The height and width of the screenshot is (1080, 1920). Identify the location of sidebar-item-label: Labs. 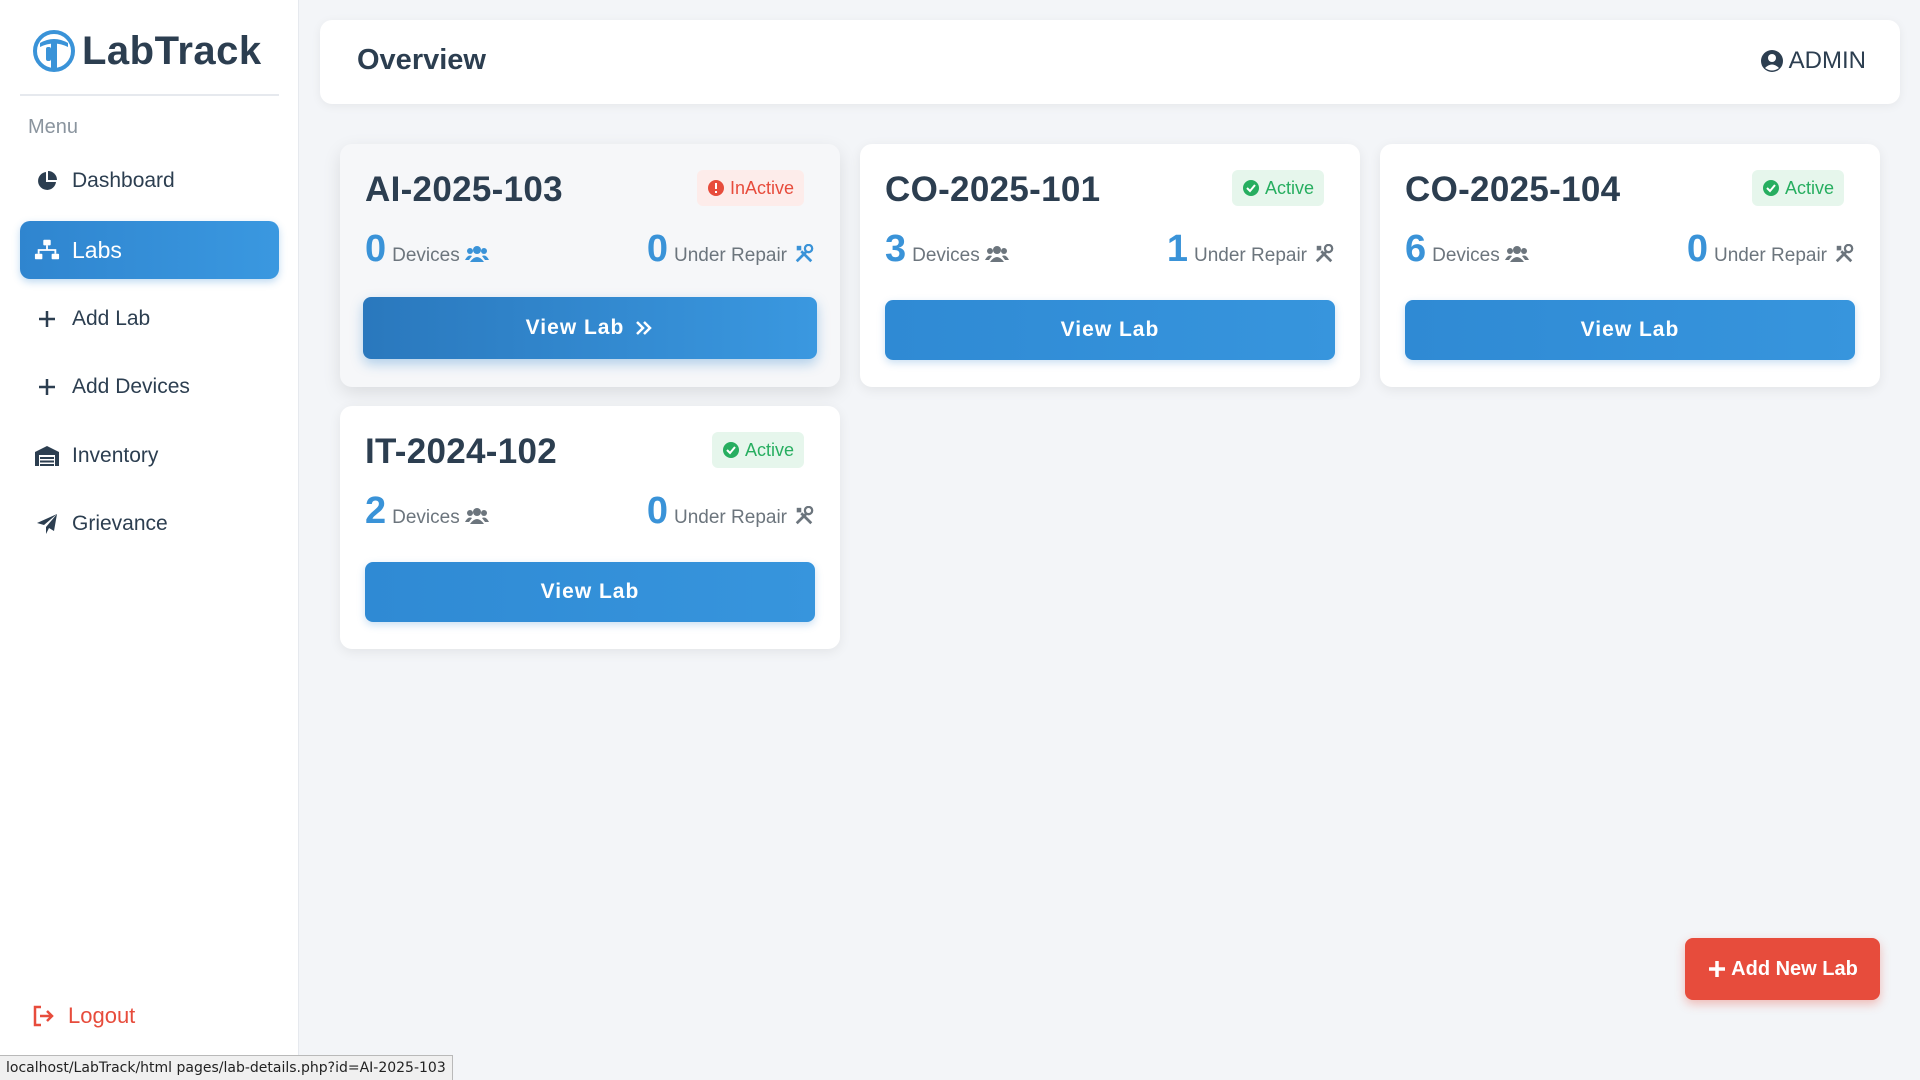
(97, 249).